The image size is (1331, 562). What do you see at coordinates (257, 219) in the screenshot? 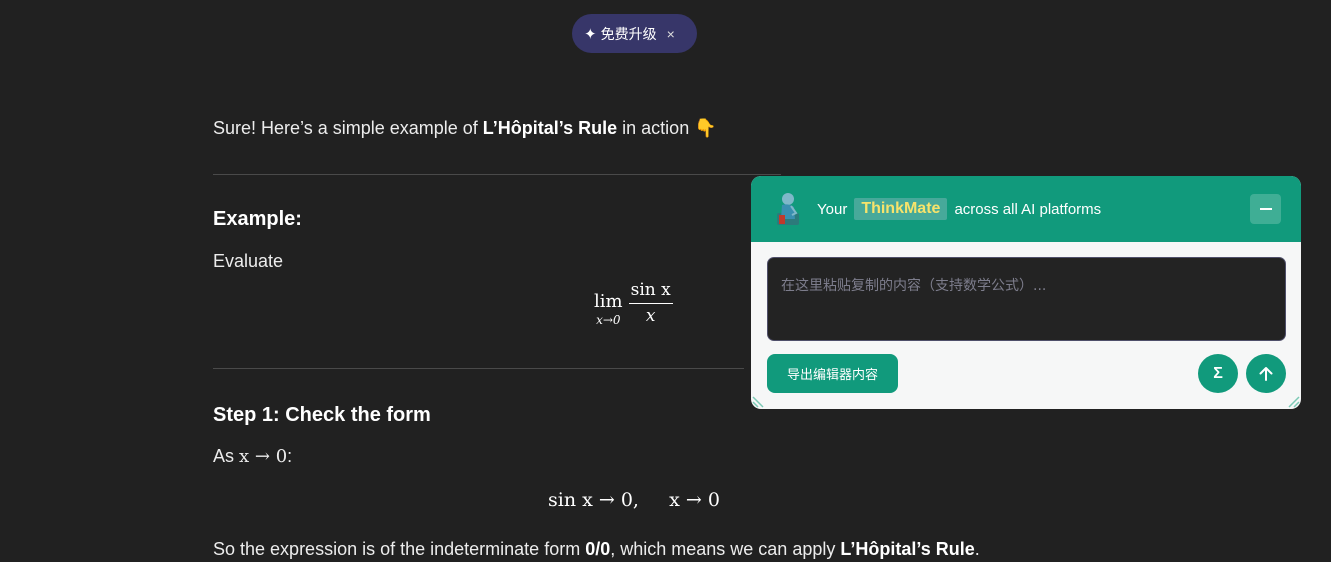
I see `example-heading: Example:` at bounding box center [257, 219].